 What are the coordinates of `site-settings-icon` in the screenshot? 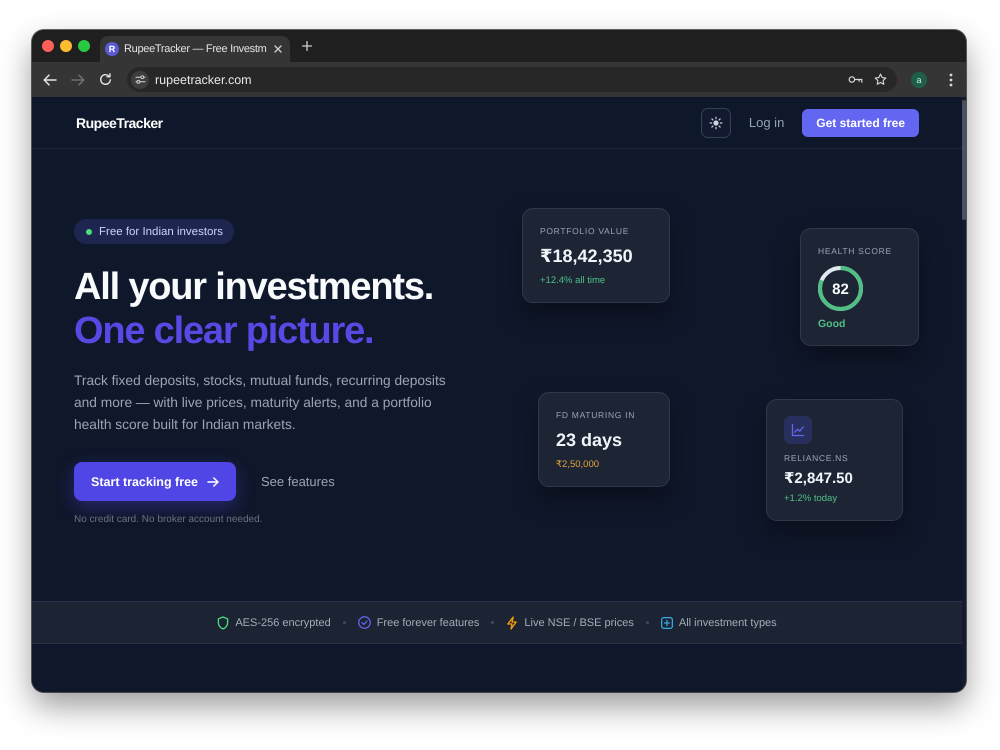 It's located at (140, 79).